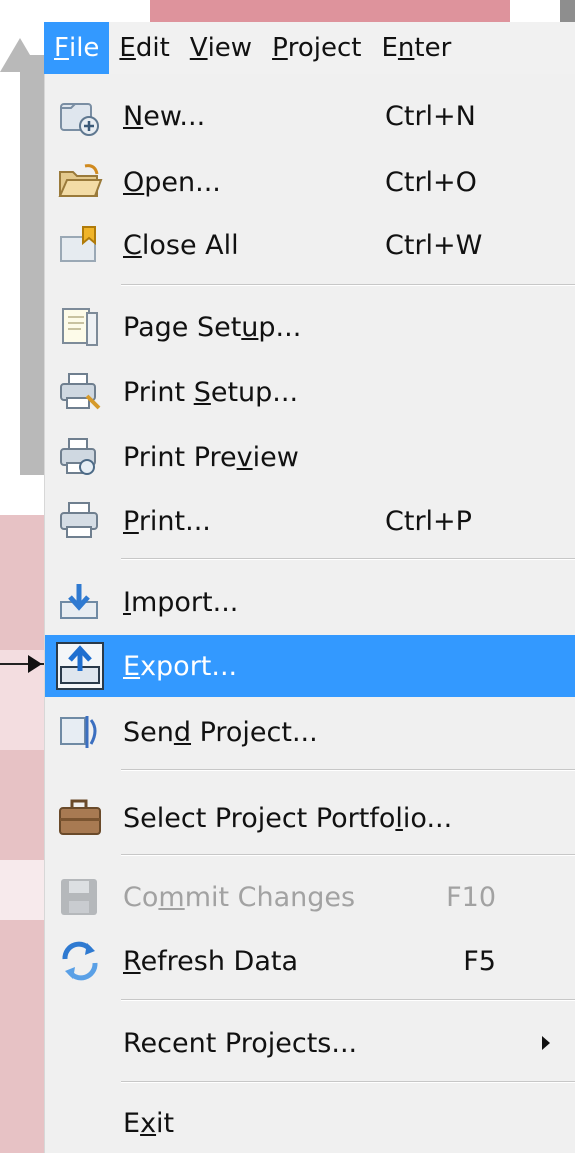 The width and height of the screenshot is (575, 1154). Describe the element at coordinates (80, 897) in the screenshot. I see `save-disk-icon` at that location.